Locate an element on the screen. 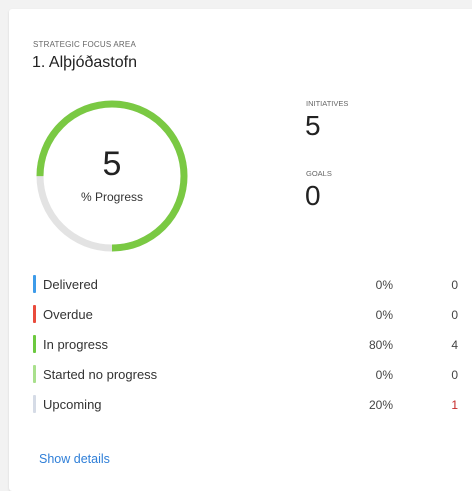 This screenshot has width=472, height=491. legend-name: Overdue is located at coordinates (68, 314).